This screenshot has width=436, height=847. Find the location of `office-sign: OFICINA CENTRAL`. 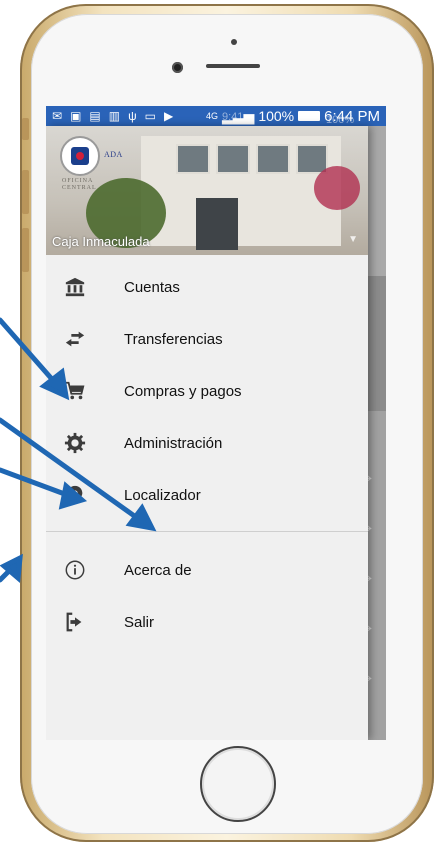

office-sign: OFICINA CENTRAL is located at coordinates (79, 185).